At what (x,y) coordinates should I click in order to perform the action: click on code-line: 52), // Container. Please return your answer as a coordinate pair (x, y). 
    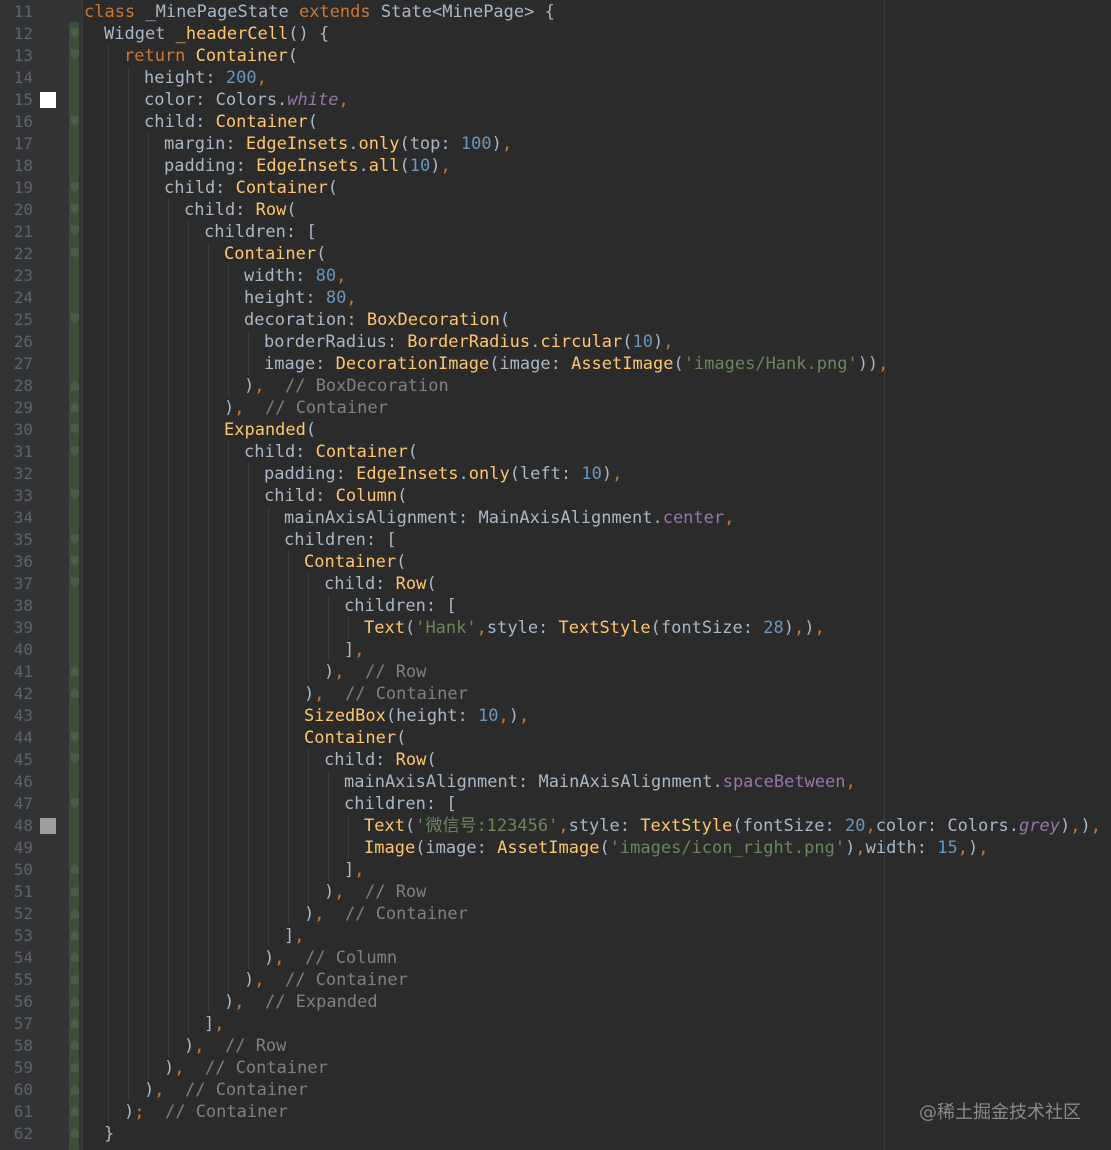
    Looking at the image, I should click on (555, 914).